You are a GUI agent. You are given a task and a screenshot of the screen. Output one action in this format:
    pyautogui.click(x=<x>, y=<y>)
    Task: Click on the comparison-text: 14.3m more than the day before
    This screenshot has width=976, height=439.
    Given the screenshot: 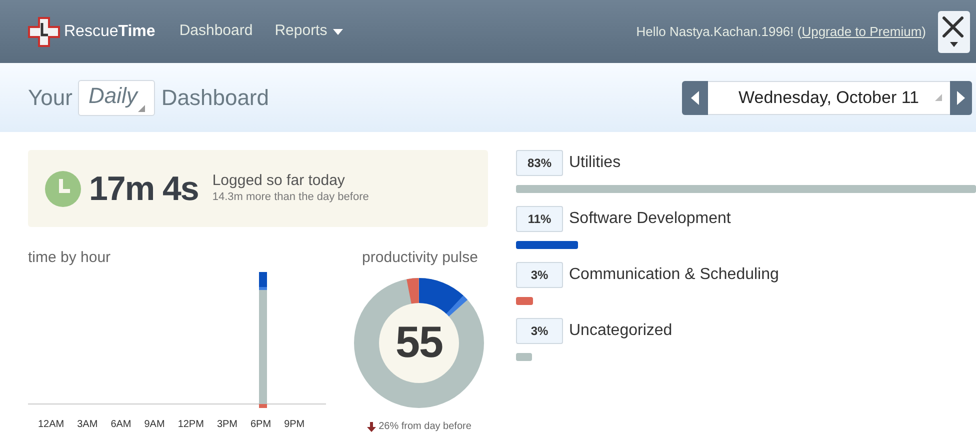 What is the action you would take?
    pyautogui.click(x=290, y=198)
    